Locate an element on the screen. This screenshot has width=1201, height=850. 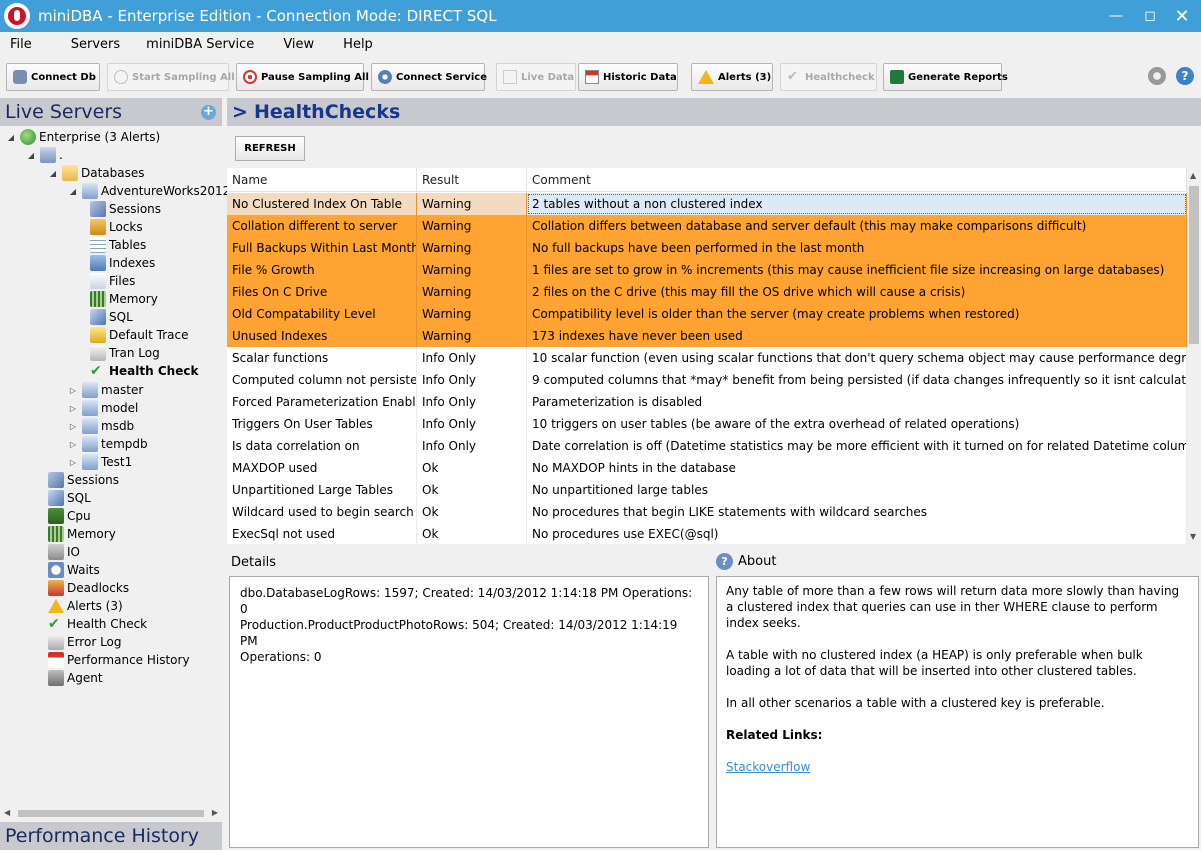
menu-view: View is located at coordinates (295, 44).